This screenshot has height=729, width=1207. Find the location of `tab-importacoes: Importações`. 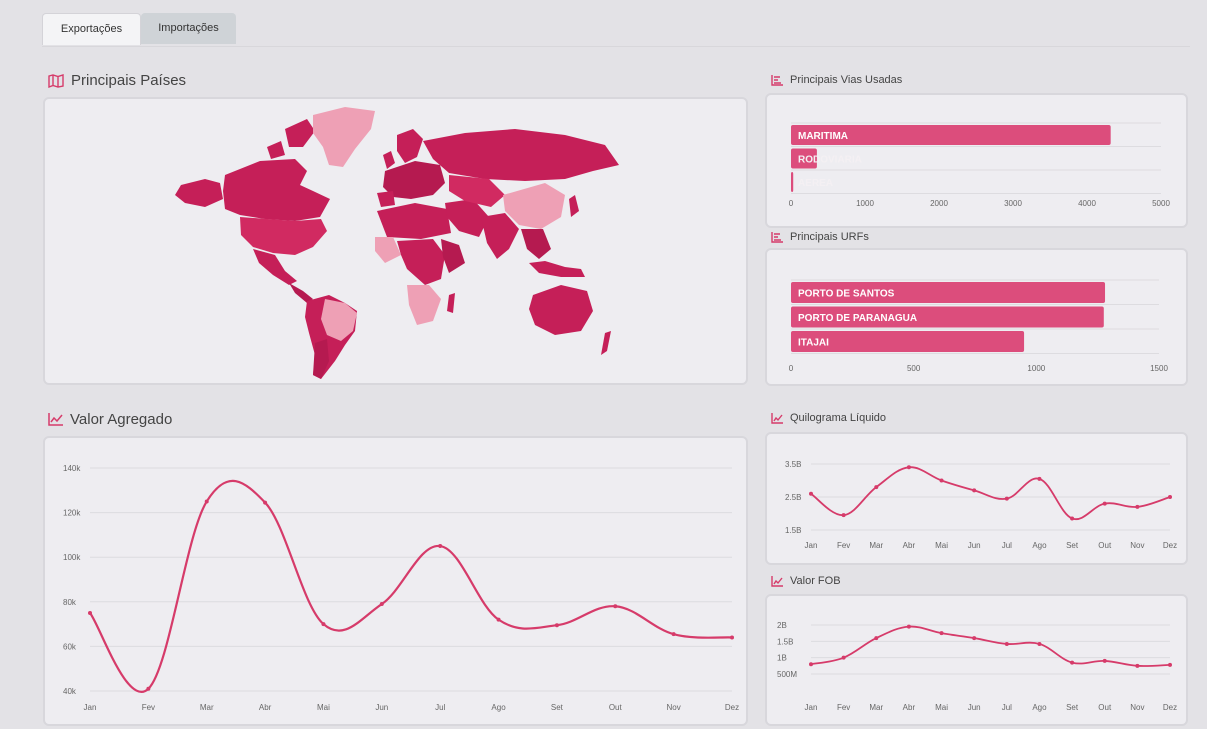

tab-importacoes: Importações is located at coordinates (188, 28).